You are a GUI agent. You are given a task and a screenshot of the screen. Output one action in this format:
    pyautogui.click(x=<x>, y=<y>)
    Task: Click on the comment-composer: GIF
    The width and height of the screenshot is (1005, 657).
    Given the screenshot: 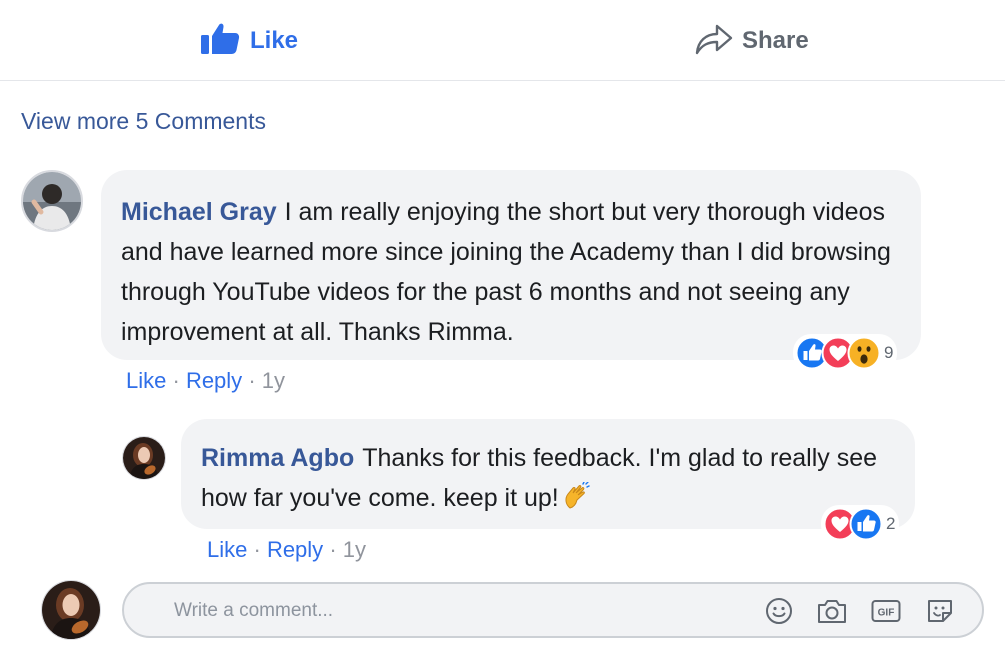 What is the action you would take?
    pyautogui.click(x=553, y=610)
    